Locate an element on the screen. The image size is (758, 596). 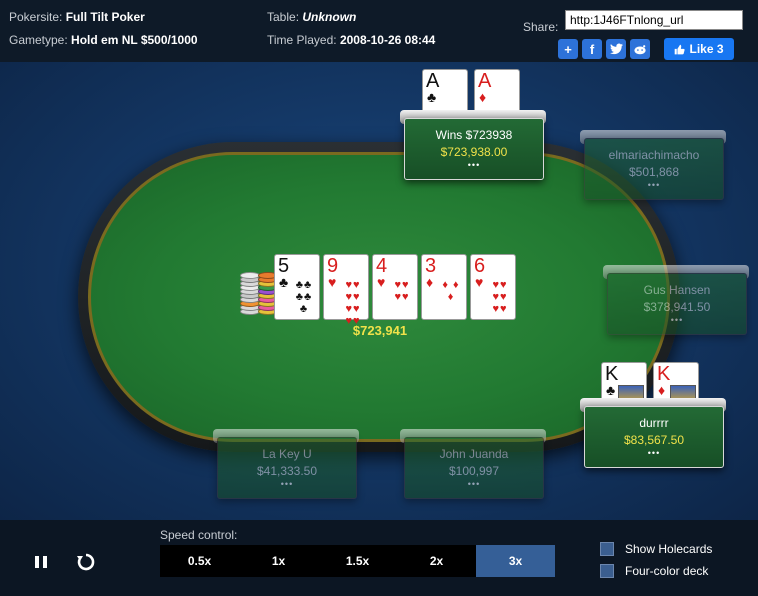
speed-2x-button: 2x is located at coordinates (436, 561).